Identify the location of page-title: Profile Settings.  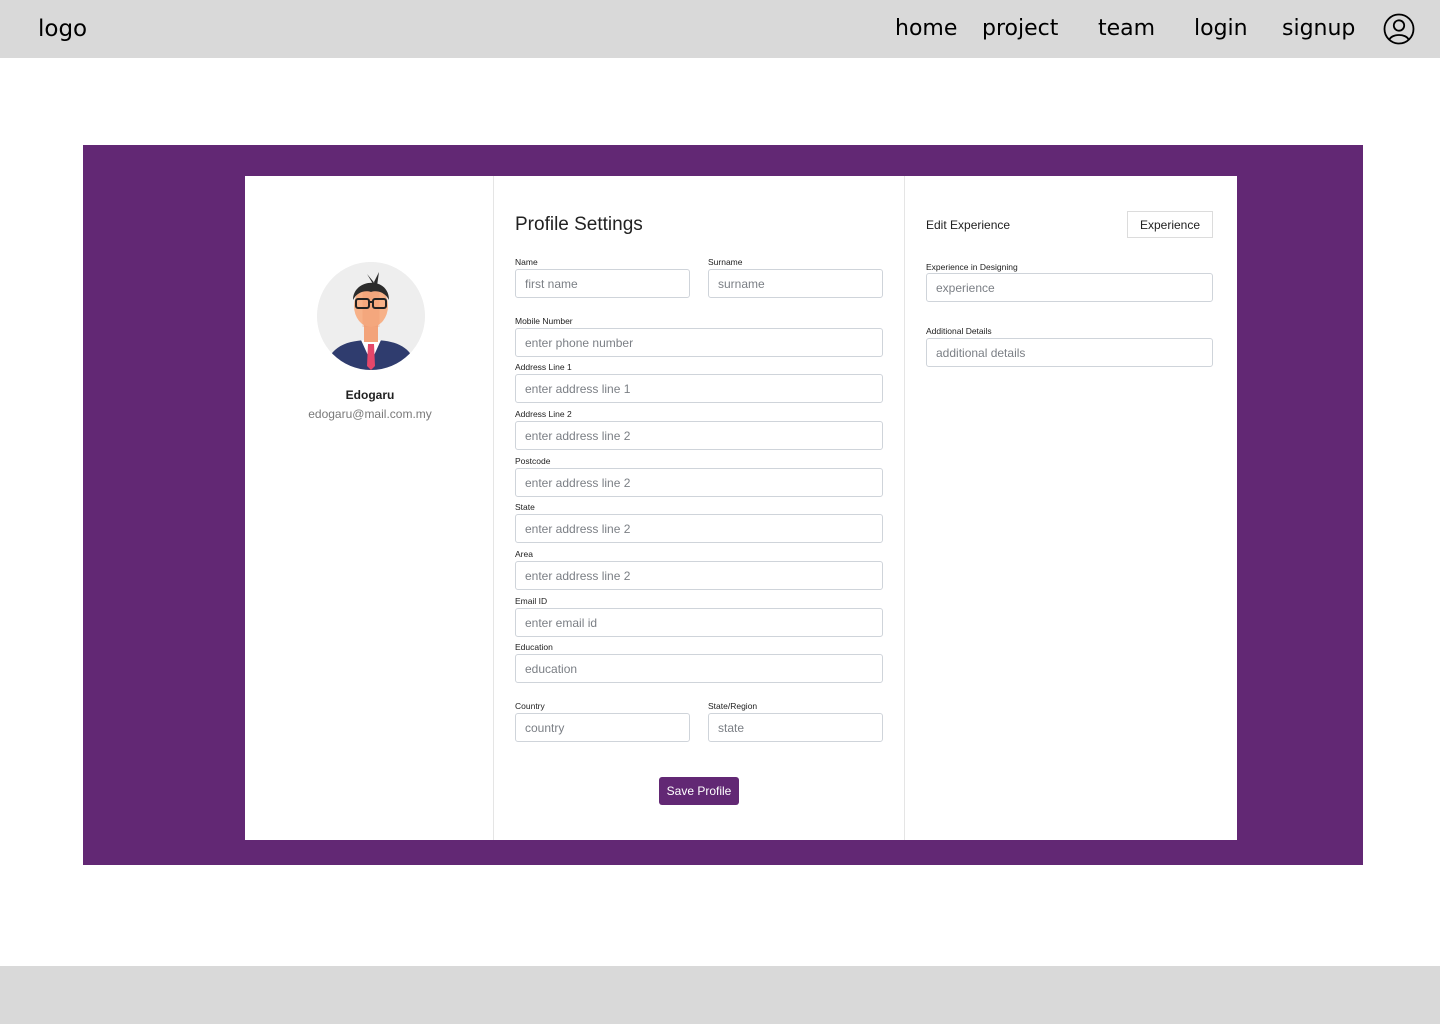
(579, 224).